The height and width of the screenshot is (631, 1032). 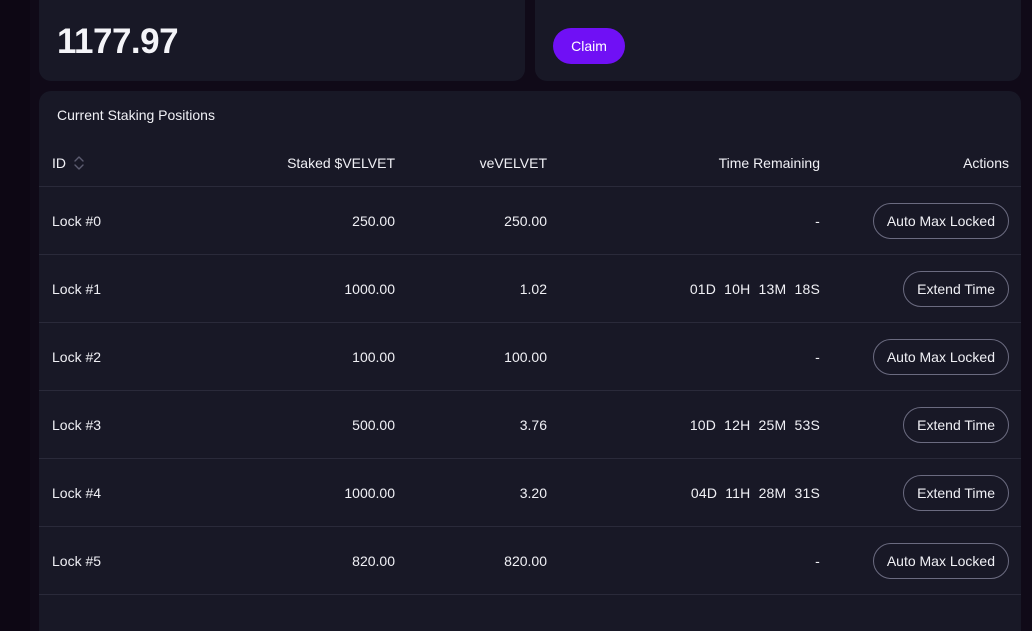 What do you see at coordinates (525, 356) in the screenshot?
I see `ve-amount: 100.00` at bounding box center [525, 356].